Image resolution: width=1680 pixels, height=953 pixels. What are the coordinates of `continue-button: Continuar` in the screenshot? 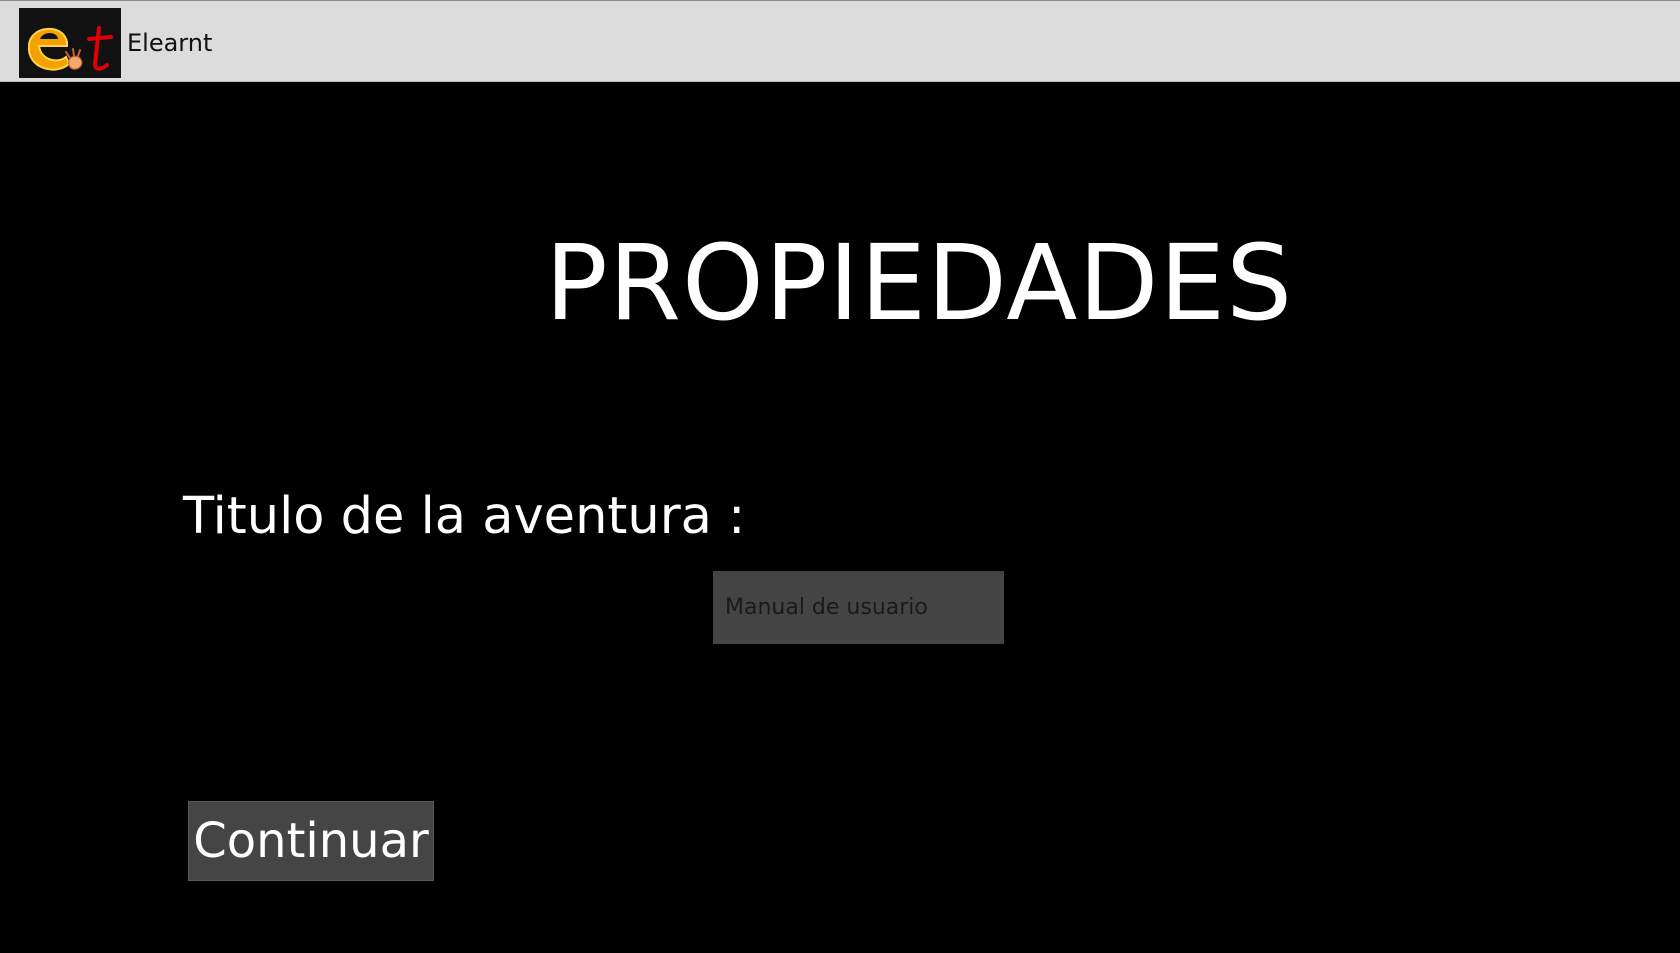 It's located at (311, 841).